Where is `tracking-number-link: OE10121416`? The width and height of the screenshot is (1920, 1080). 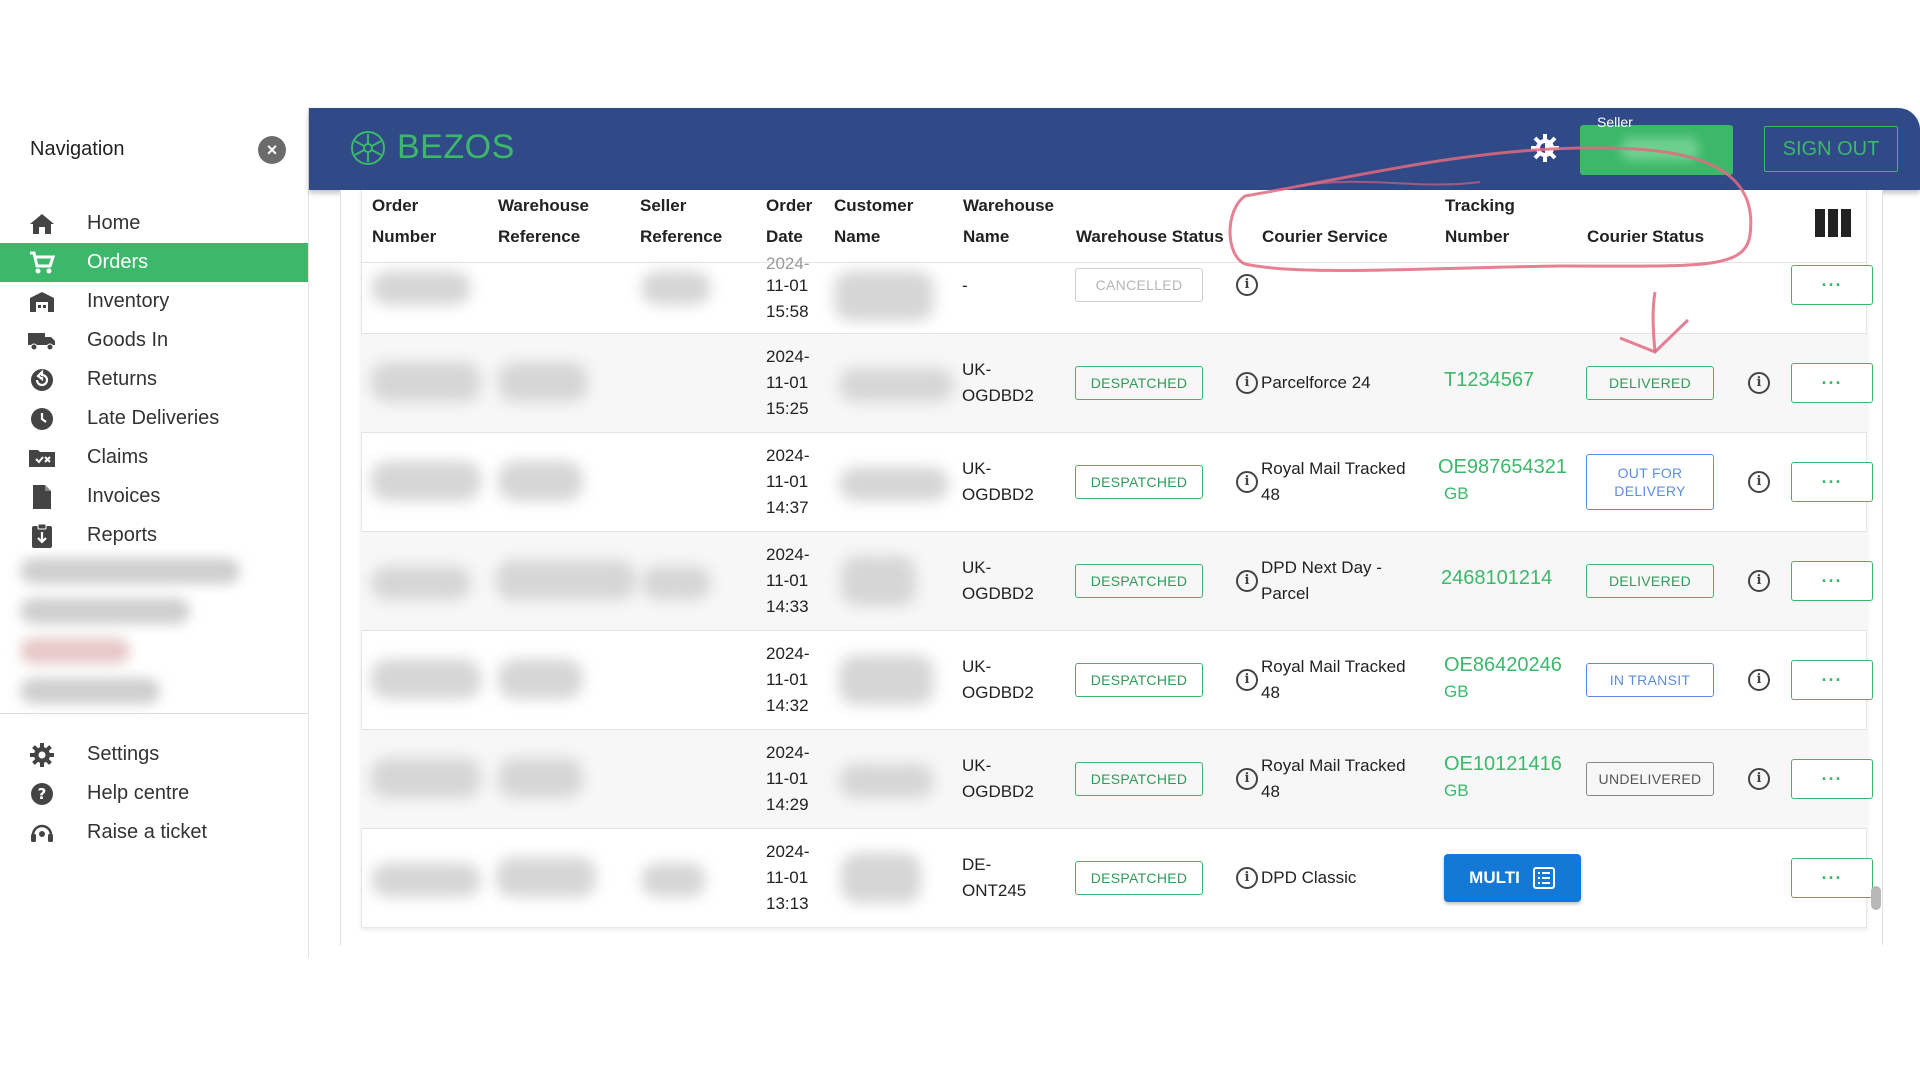
tracking-number-link: OE10121416 is located at coordinates (1503, 764).